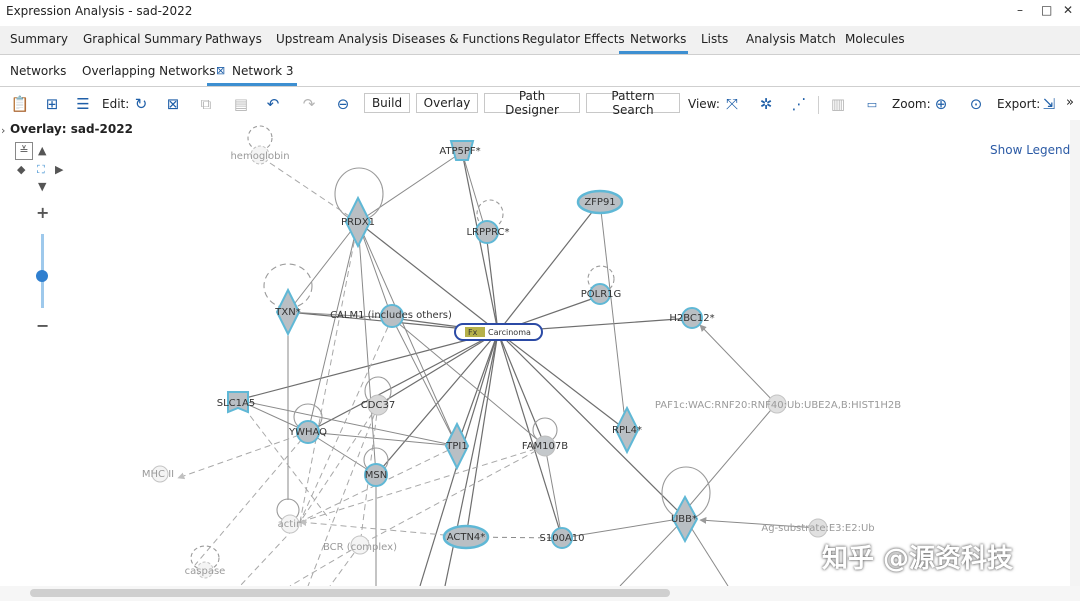 This screenshot has height=601, width=1080. I want to click on node-mhcii: MHC II, so click(158, 474).